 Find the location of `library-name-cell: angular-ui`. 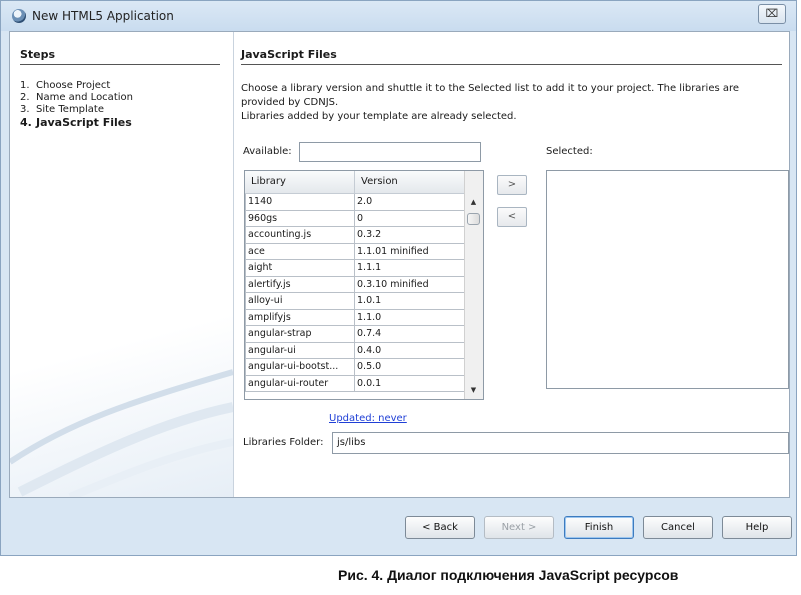

library-name-cell: angular-ui is located at coordinates (300, 350).